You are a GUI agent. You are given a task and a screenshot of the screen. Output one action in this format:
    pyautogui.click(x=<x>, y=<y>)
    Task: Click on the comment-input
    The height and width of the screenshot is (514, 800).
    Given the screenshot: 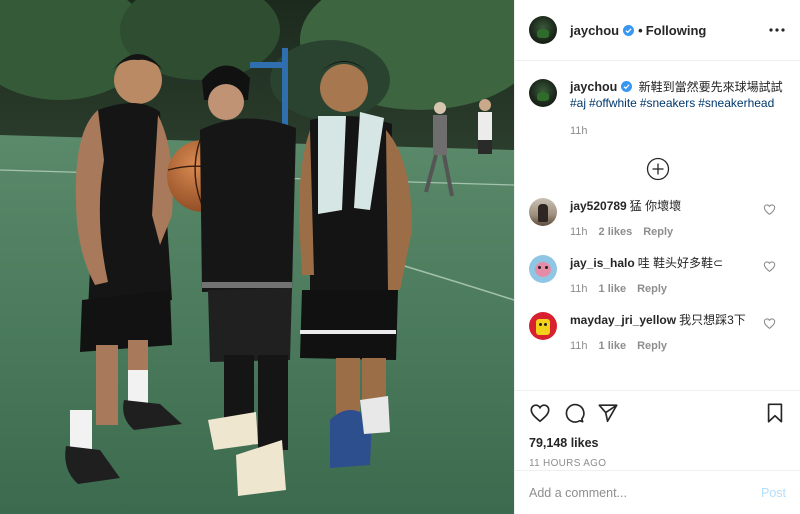 What is the action you would take?
    pyautogui.click(x=645, y=492)
    